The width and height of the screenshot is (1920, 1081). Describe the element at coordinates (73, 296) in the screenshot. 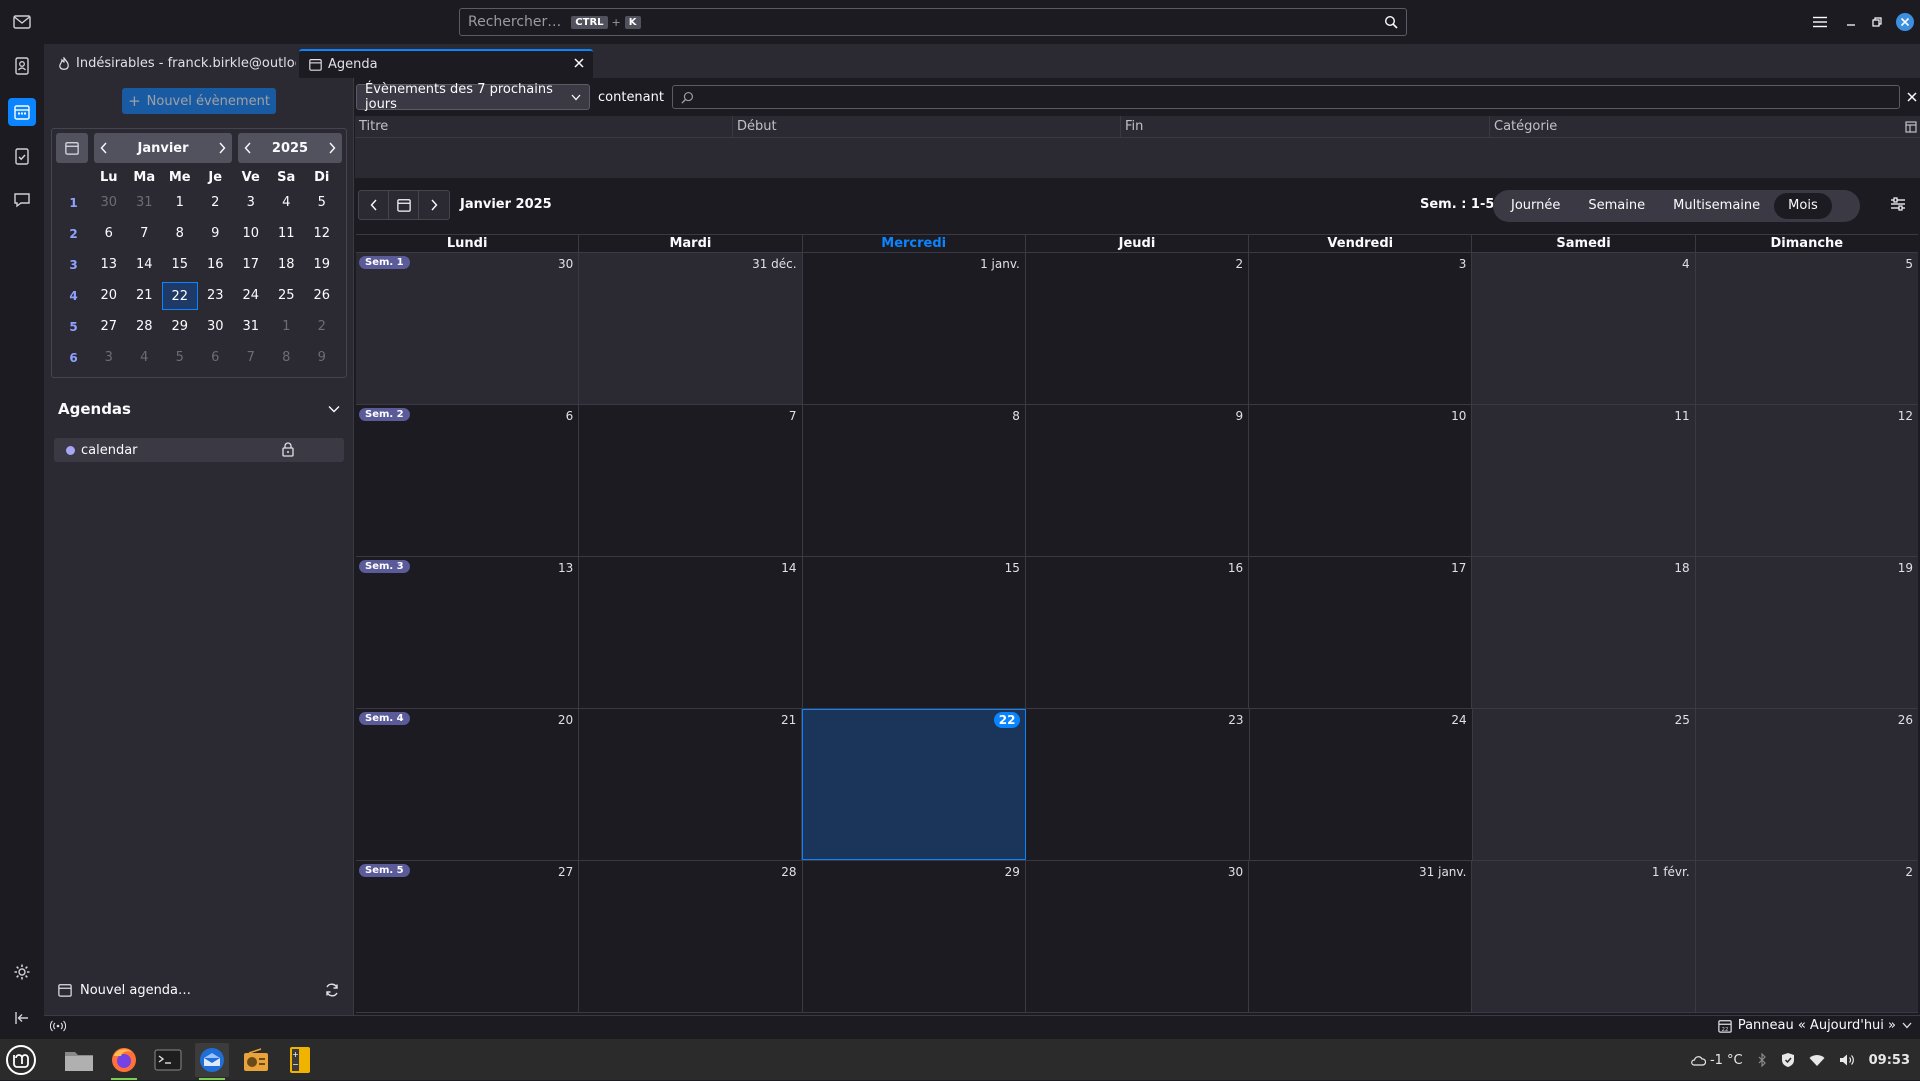

I see `mini-week-number: 4` at that location.